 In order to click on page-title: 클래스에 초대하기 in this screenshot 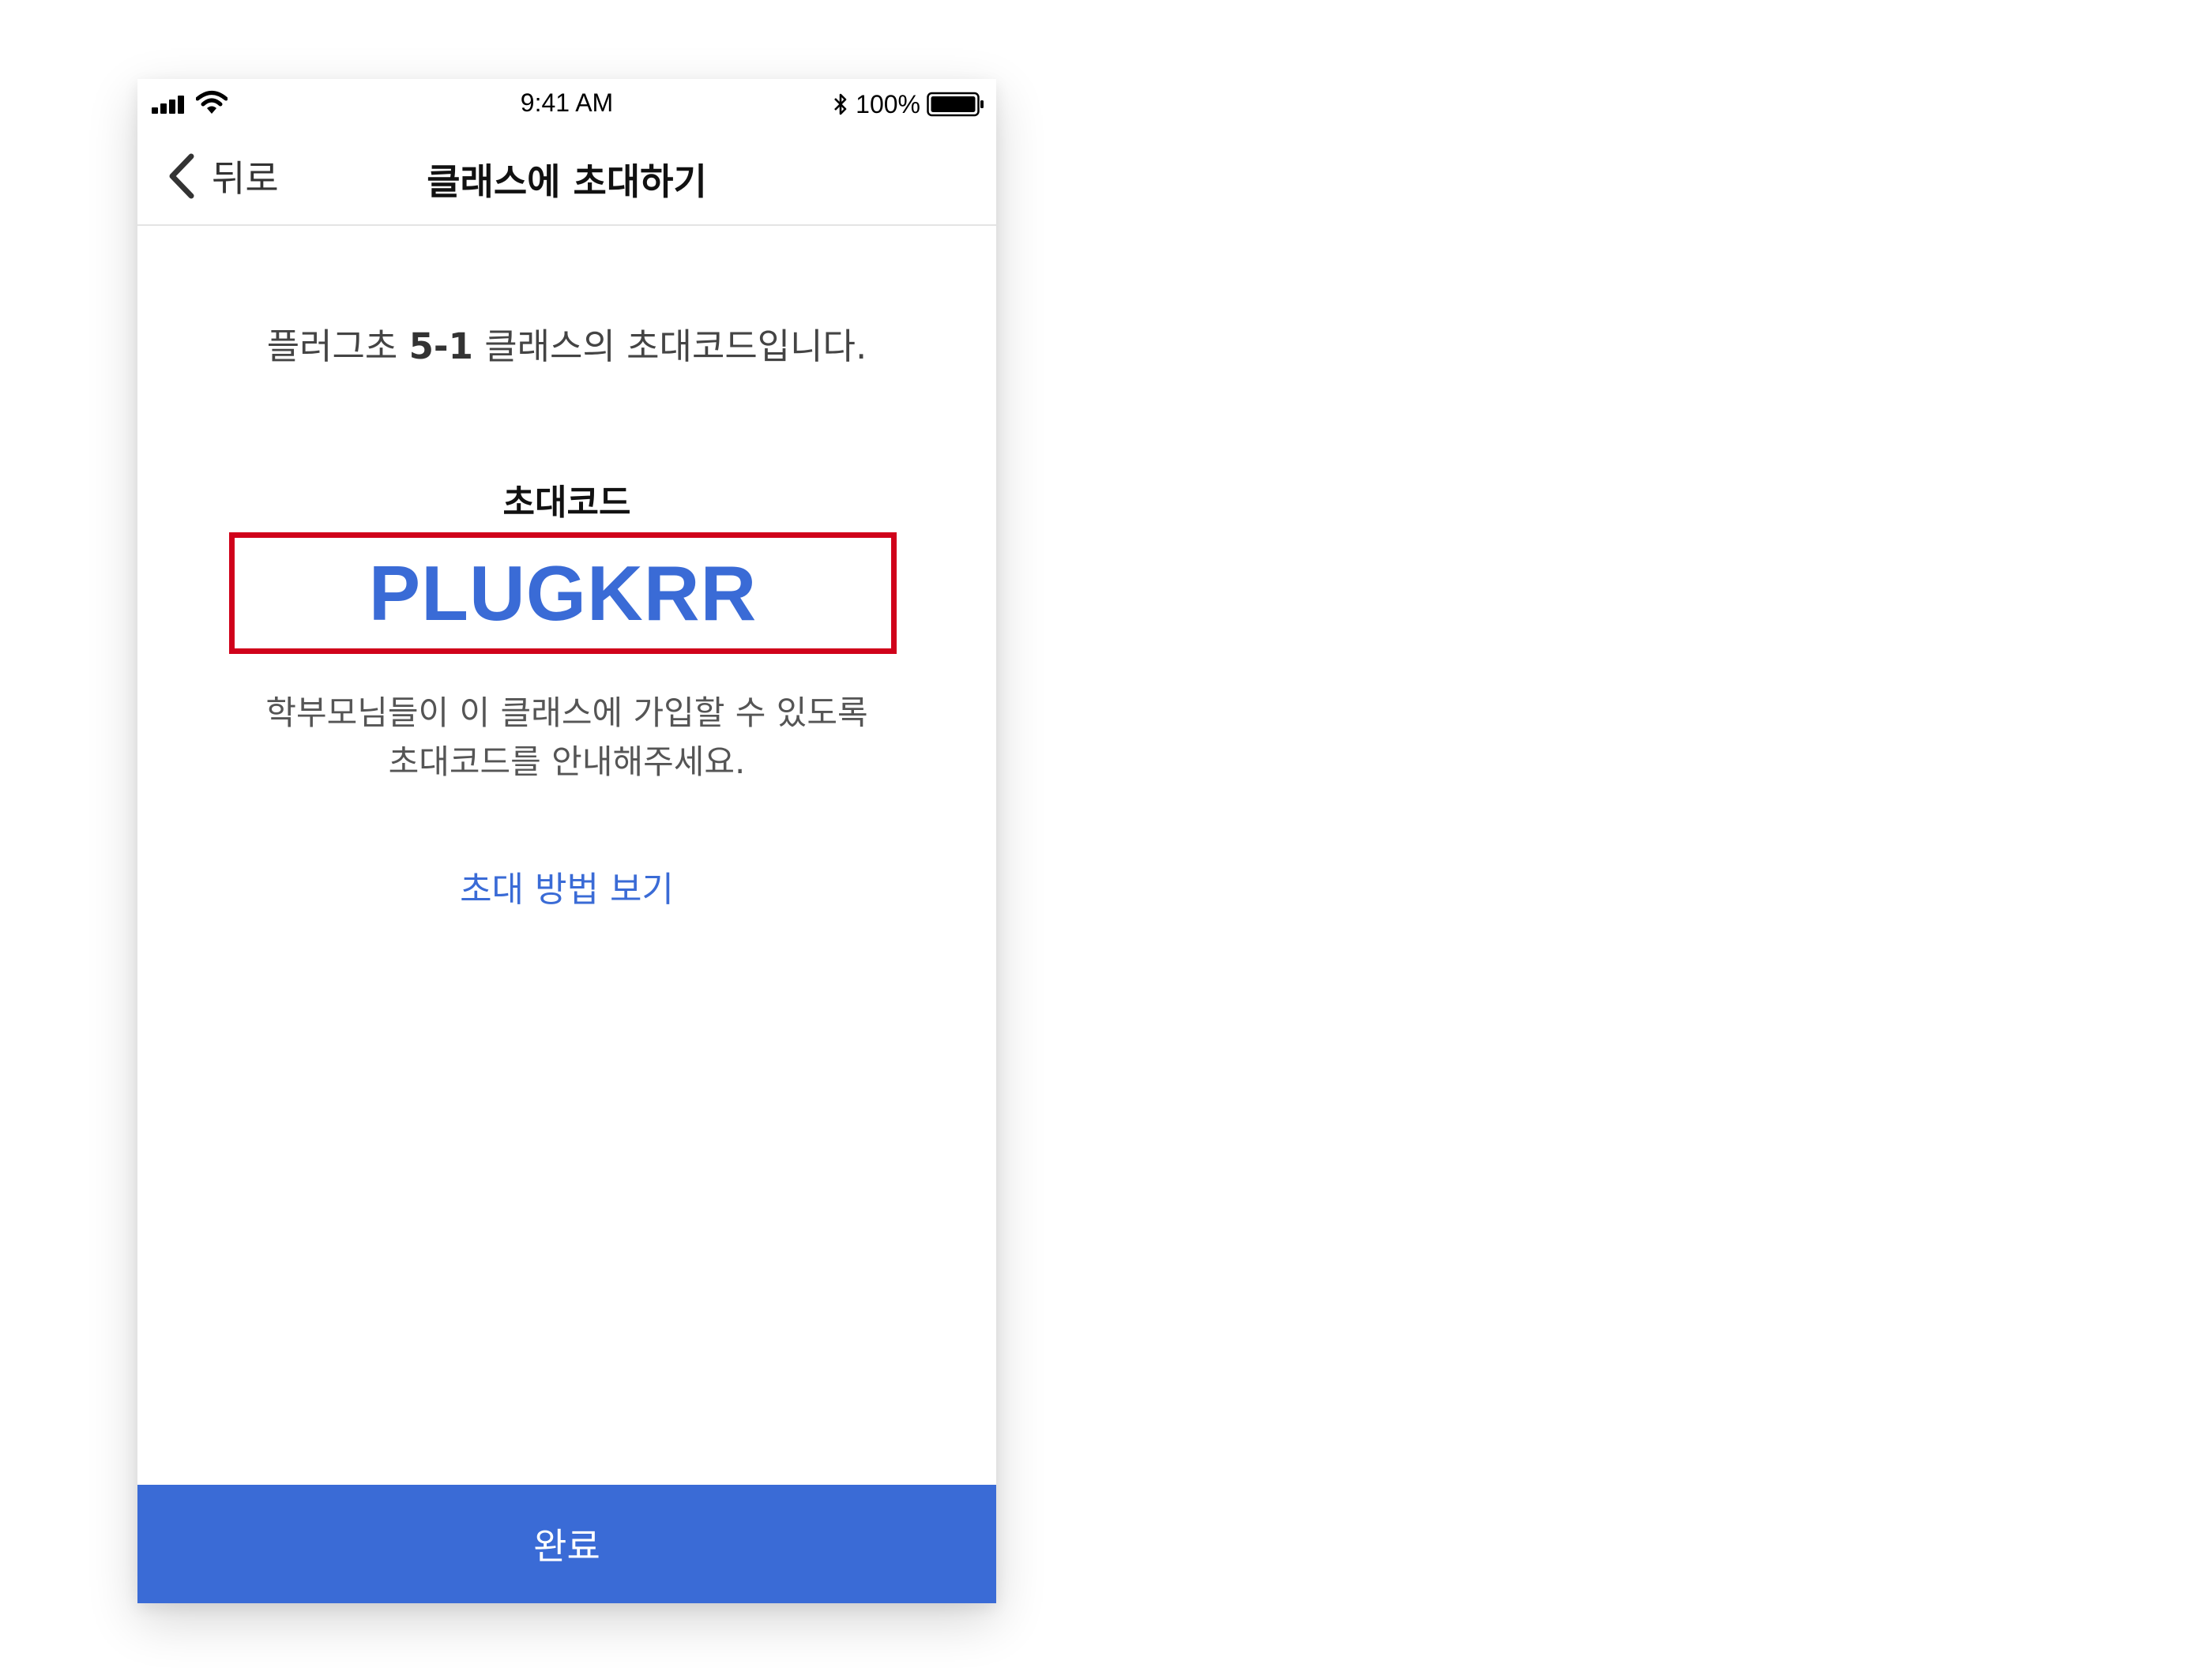, I will do `click(567, 181)`.